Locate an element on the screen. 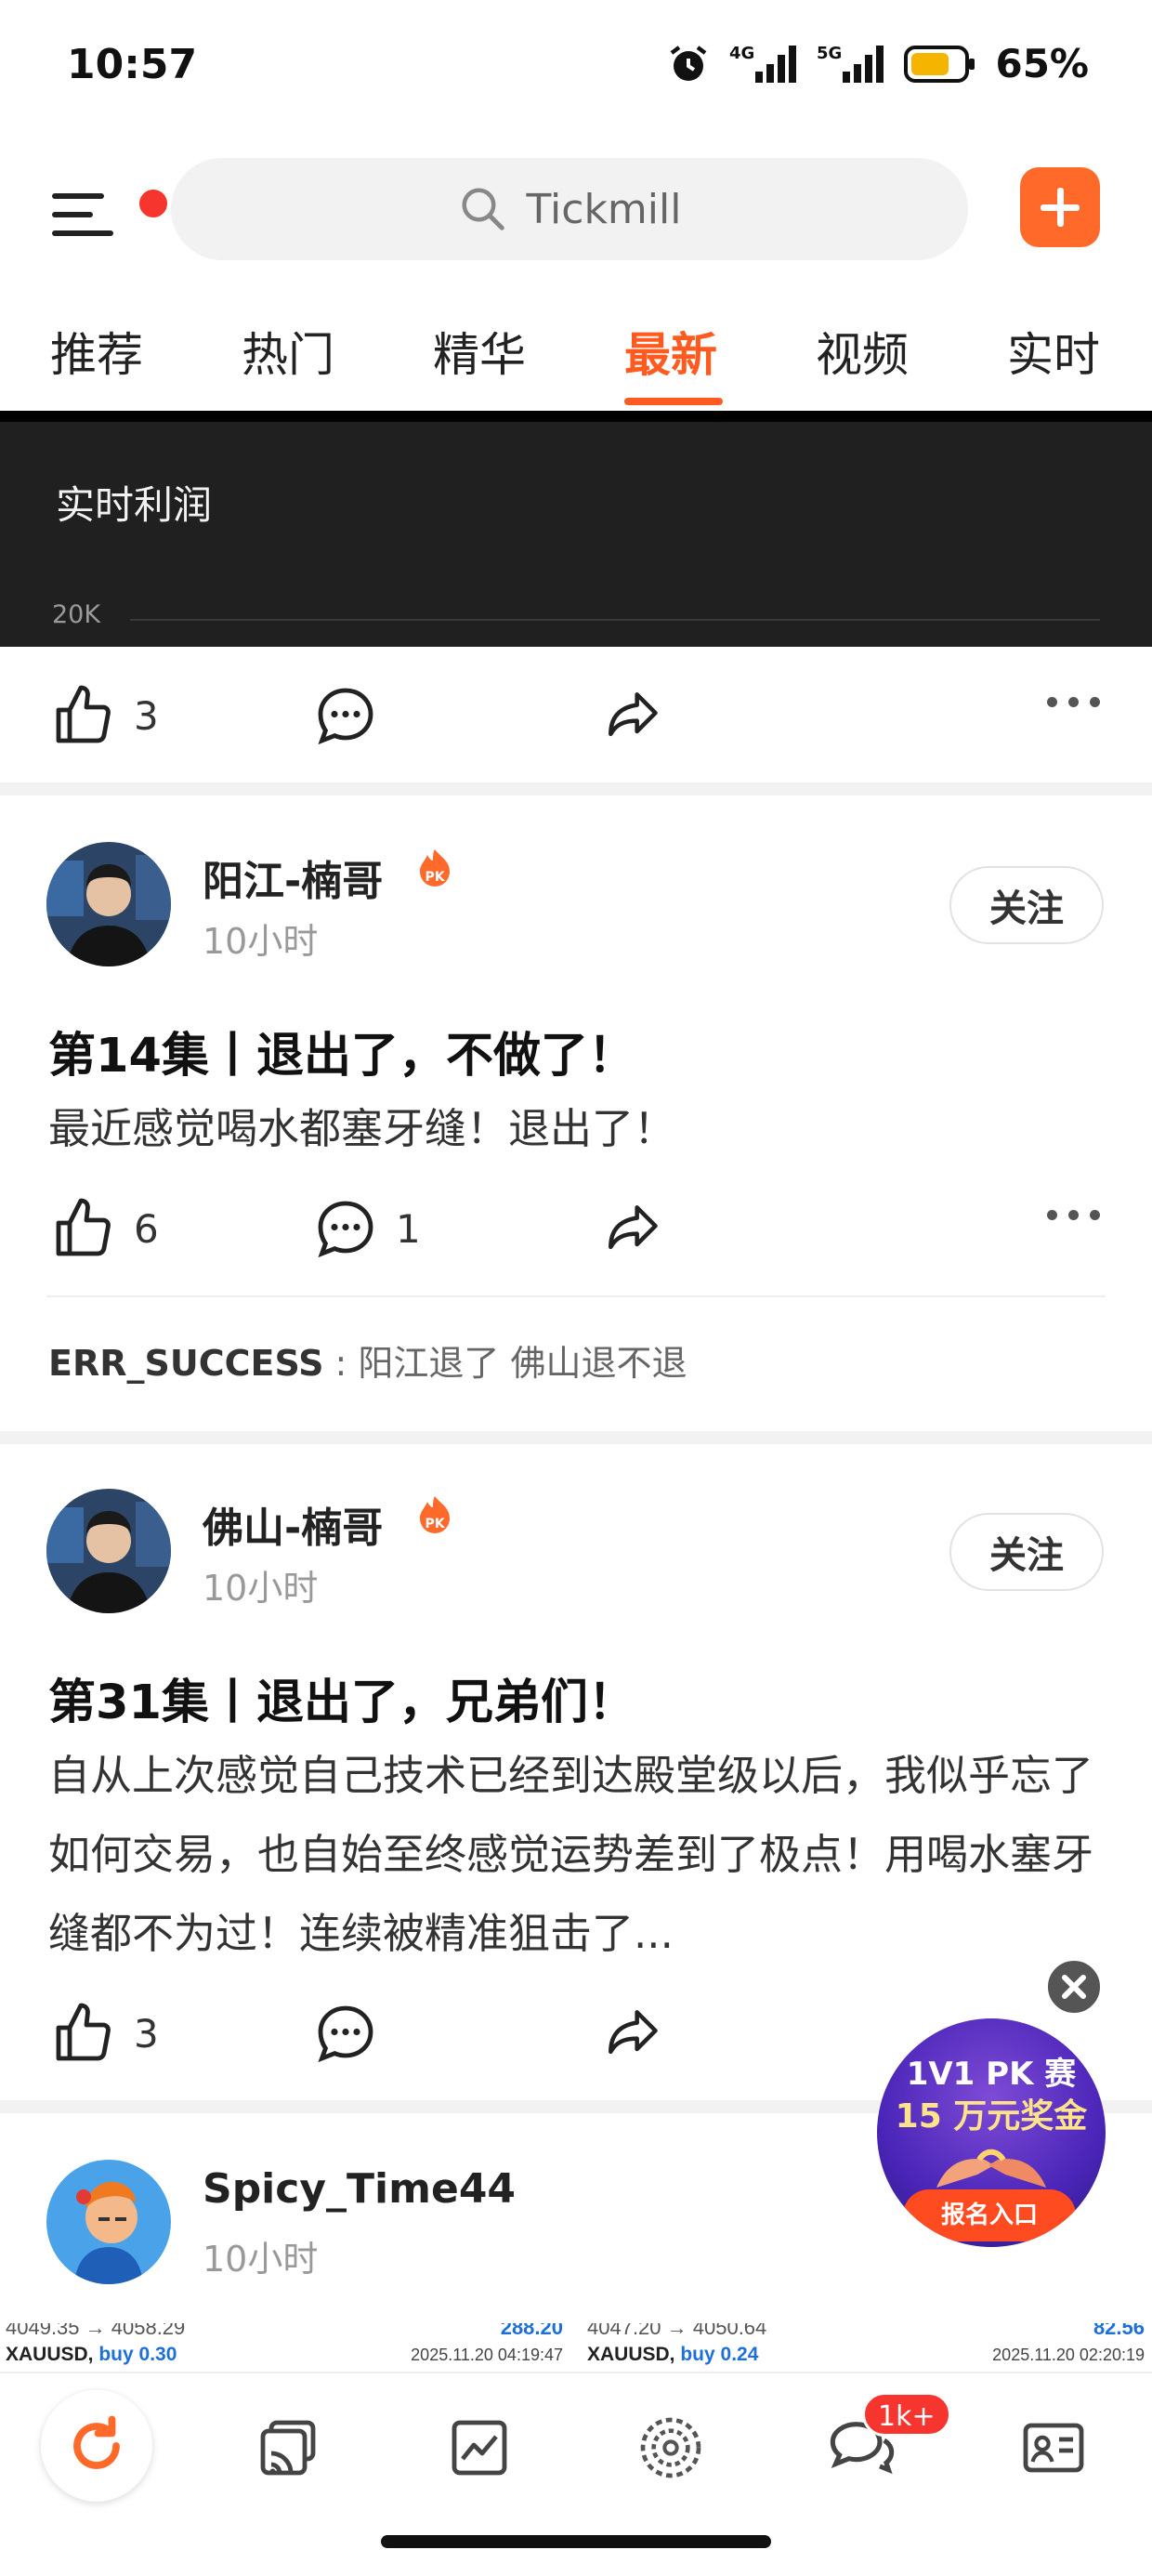 The image size is (1152, 2576). comment-divider is located at coordinates (576, 1296).